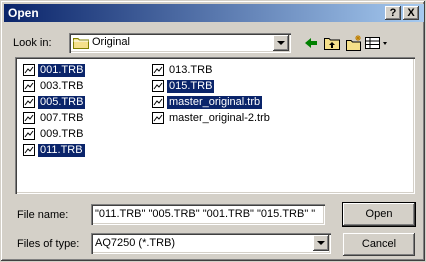 The width and height of the screenshot is (426, 262). I want to click on cancel-button: Cancel, so click(379, 244).